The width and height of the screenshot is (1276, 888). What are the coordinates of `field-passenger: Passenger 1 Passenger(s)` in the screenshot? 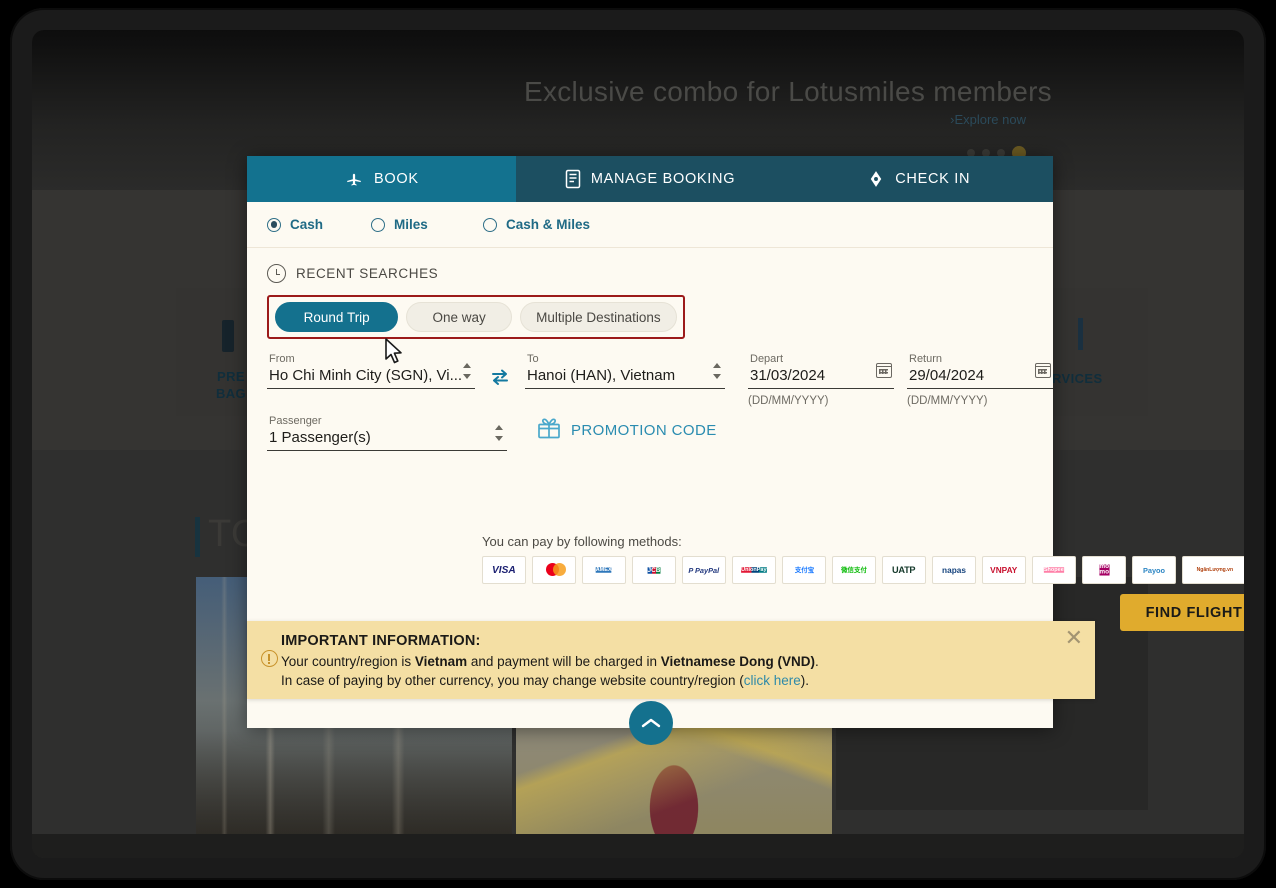 It's located at (387, 433).